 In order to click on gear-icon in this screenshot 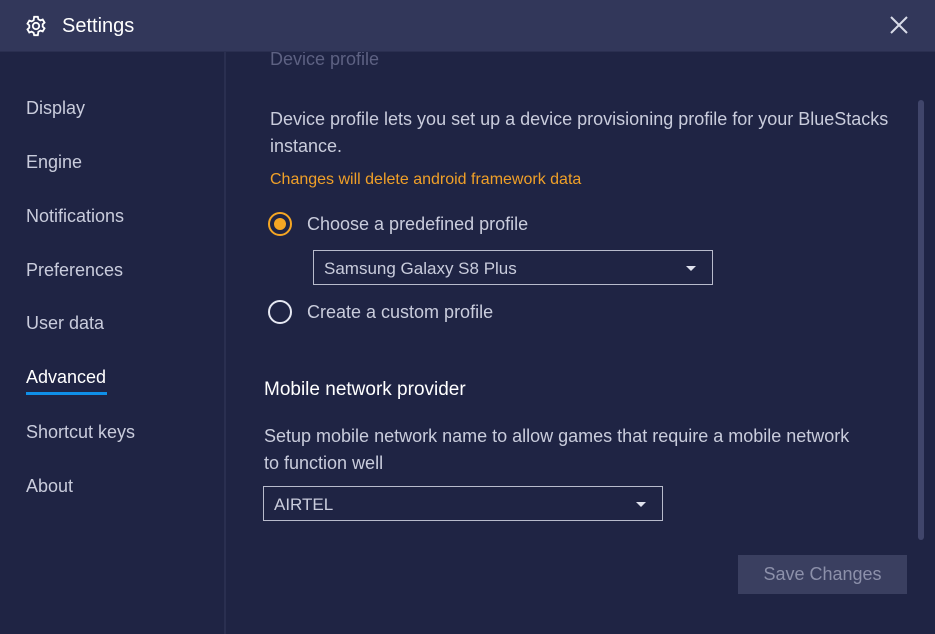, I will do `click(36, 26)`.